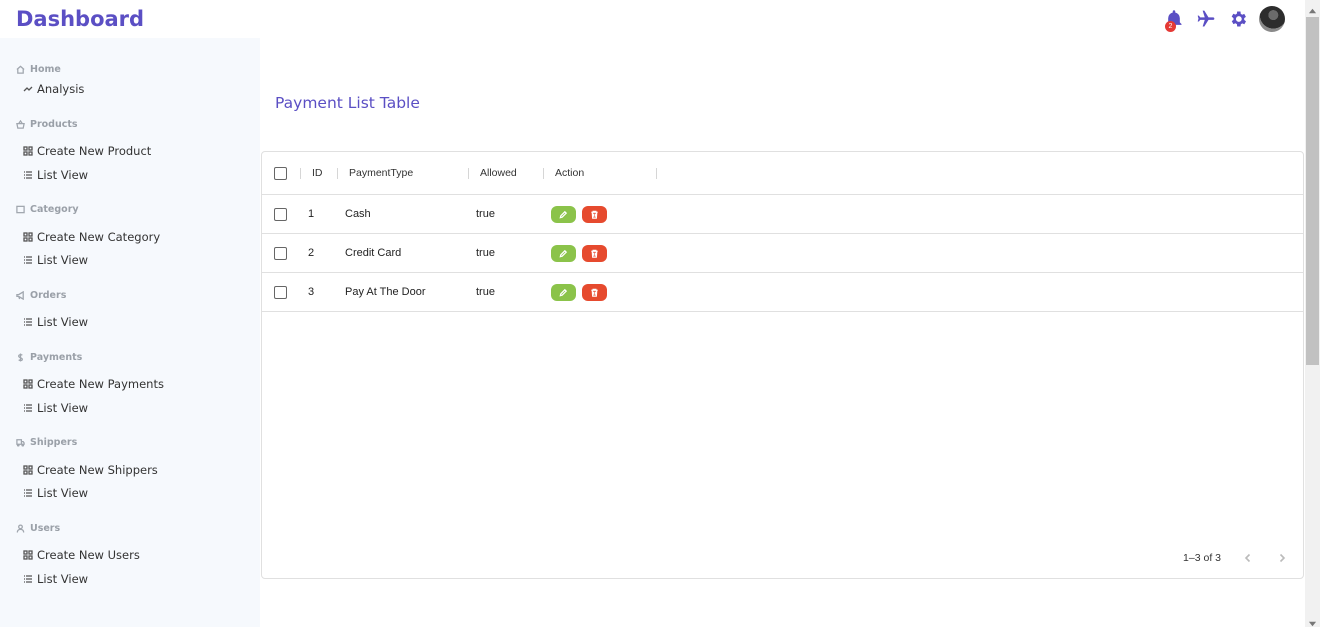 This screenshot has height=627, width=1320. I want to click on settings-button, so click(1238, 19).